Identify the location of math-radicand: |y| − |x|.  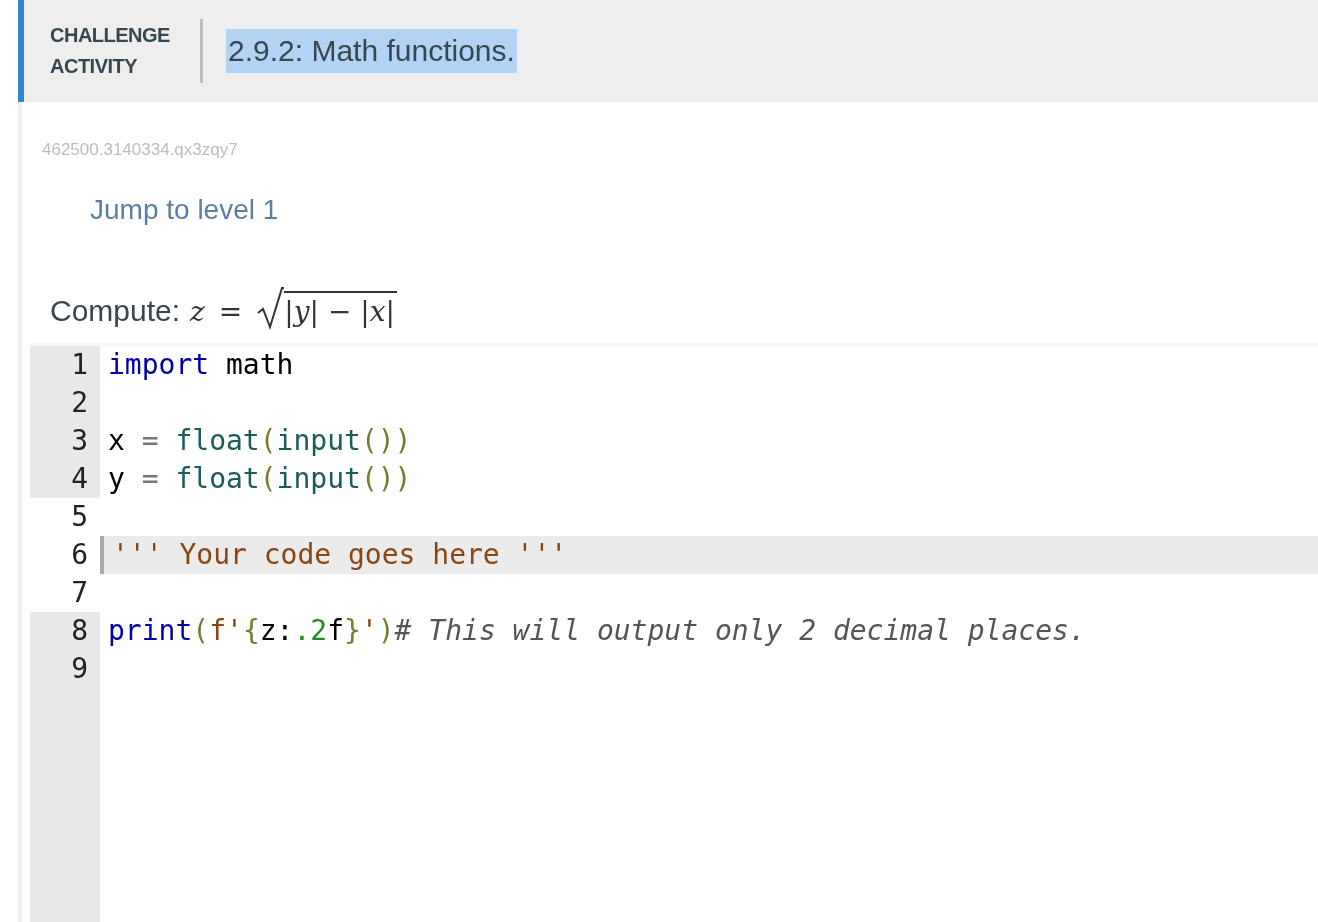
(340, 310).